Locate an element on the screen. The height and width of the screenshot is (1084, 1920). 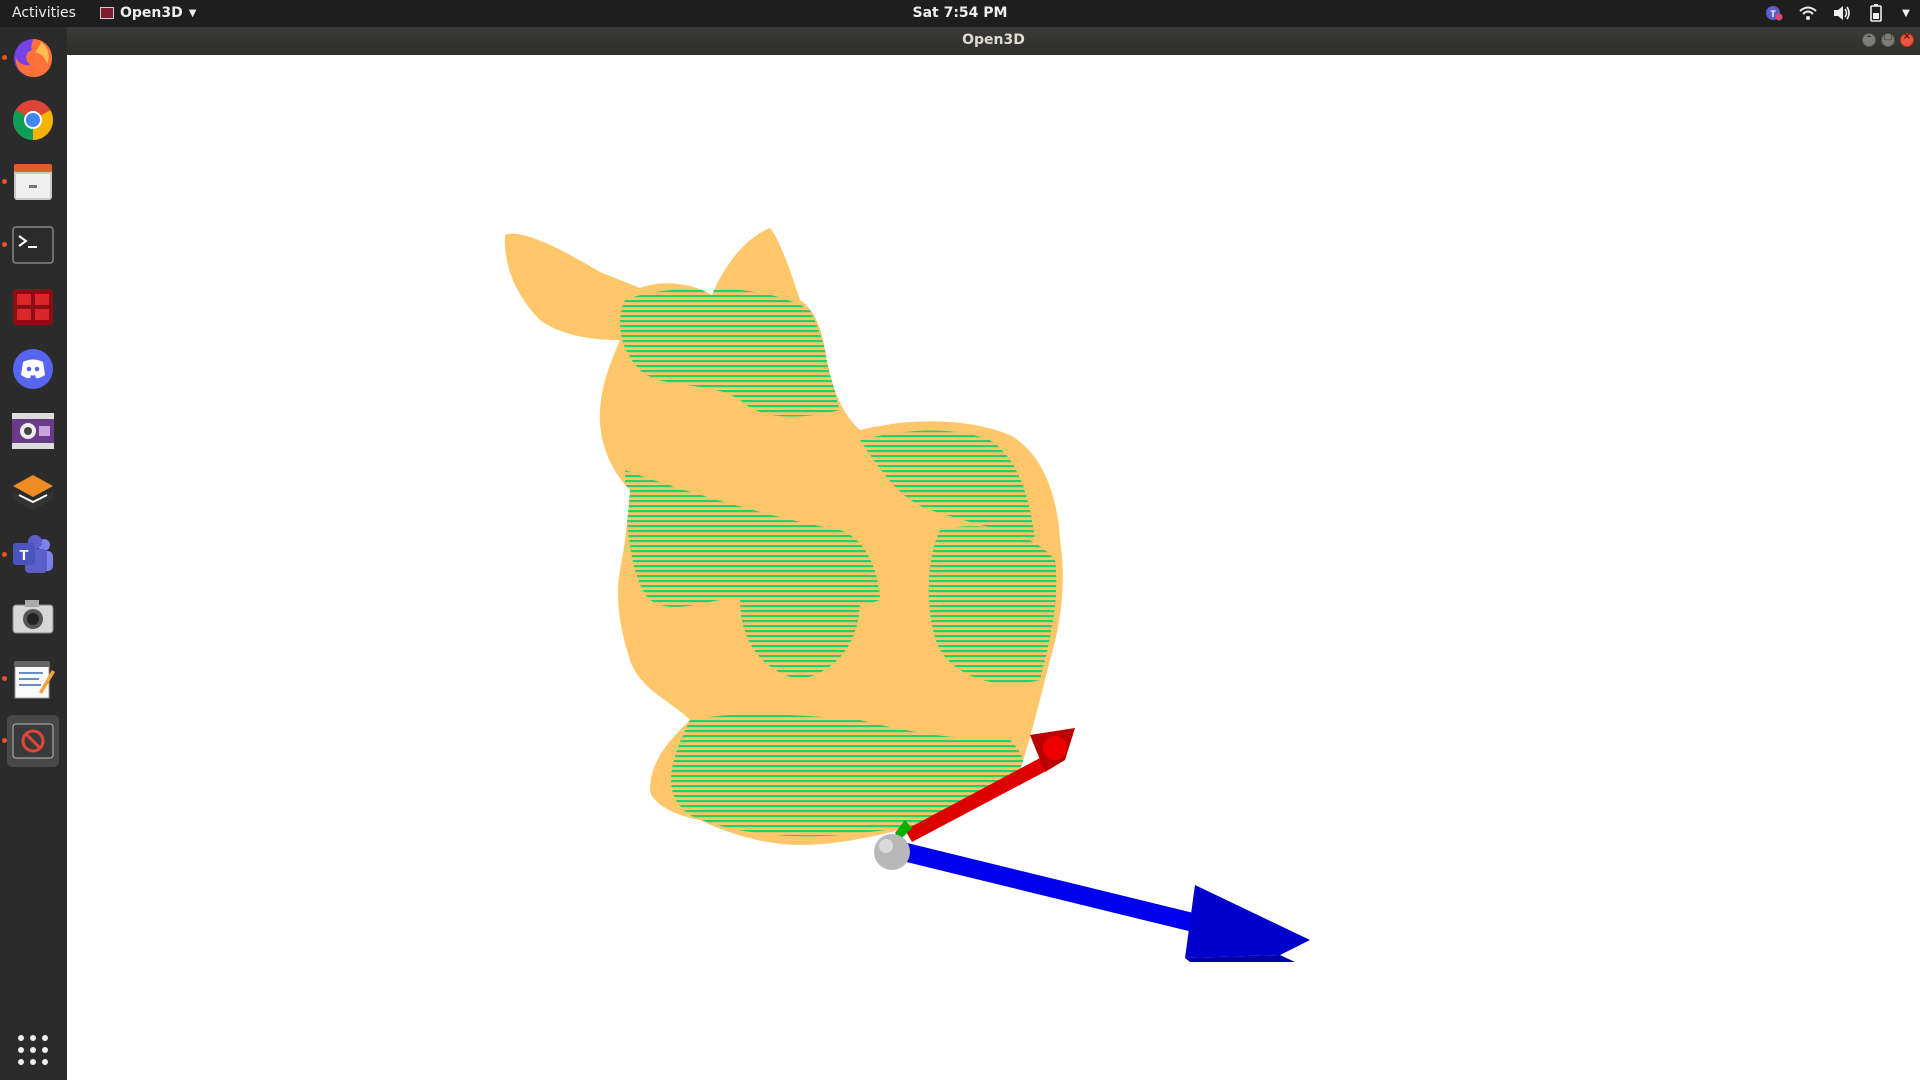
wifi-icon is located at coordinates (1808, 13).